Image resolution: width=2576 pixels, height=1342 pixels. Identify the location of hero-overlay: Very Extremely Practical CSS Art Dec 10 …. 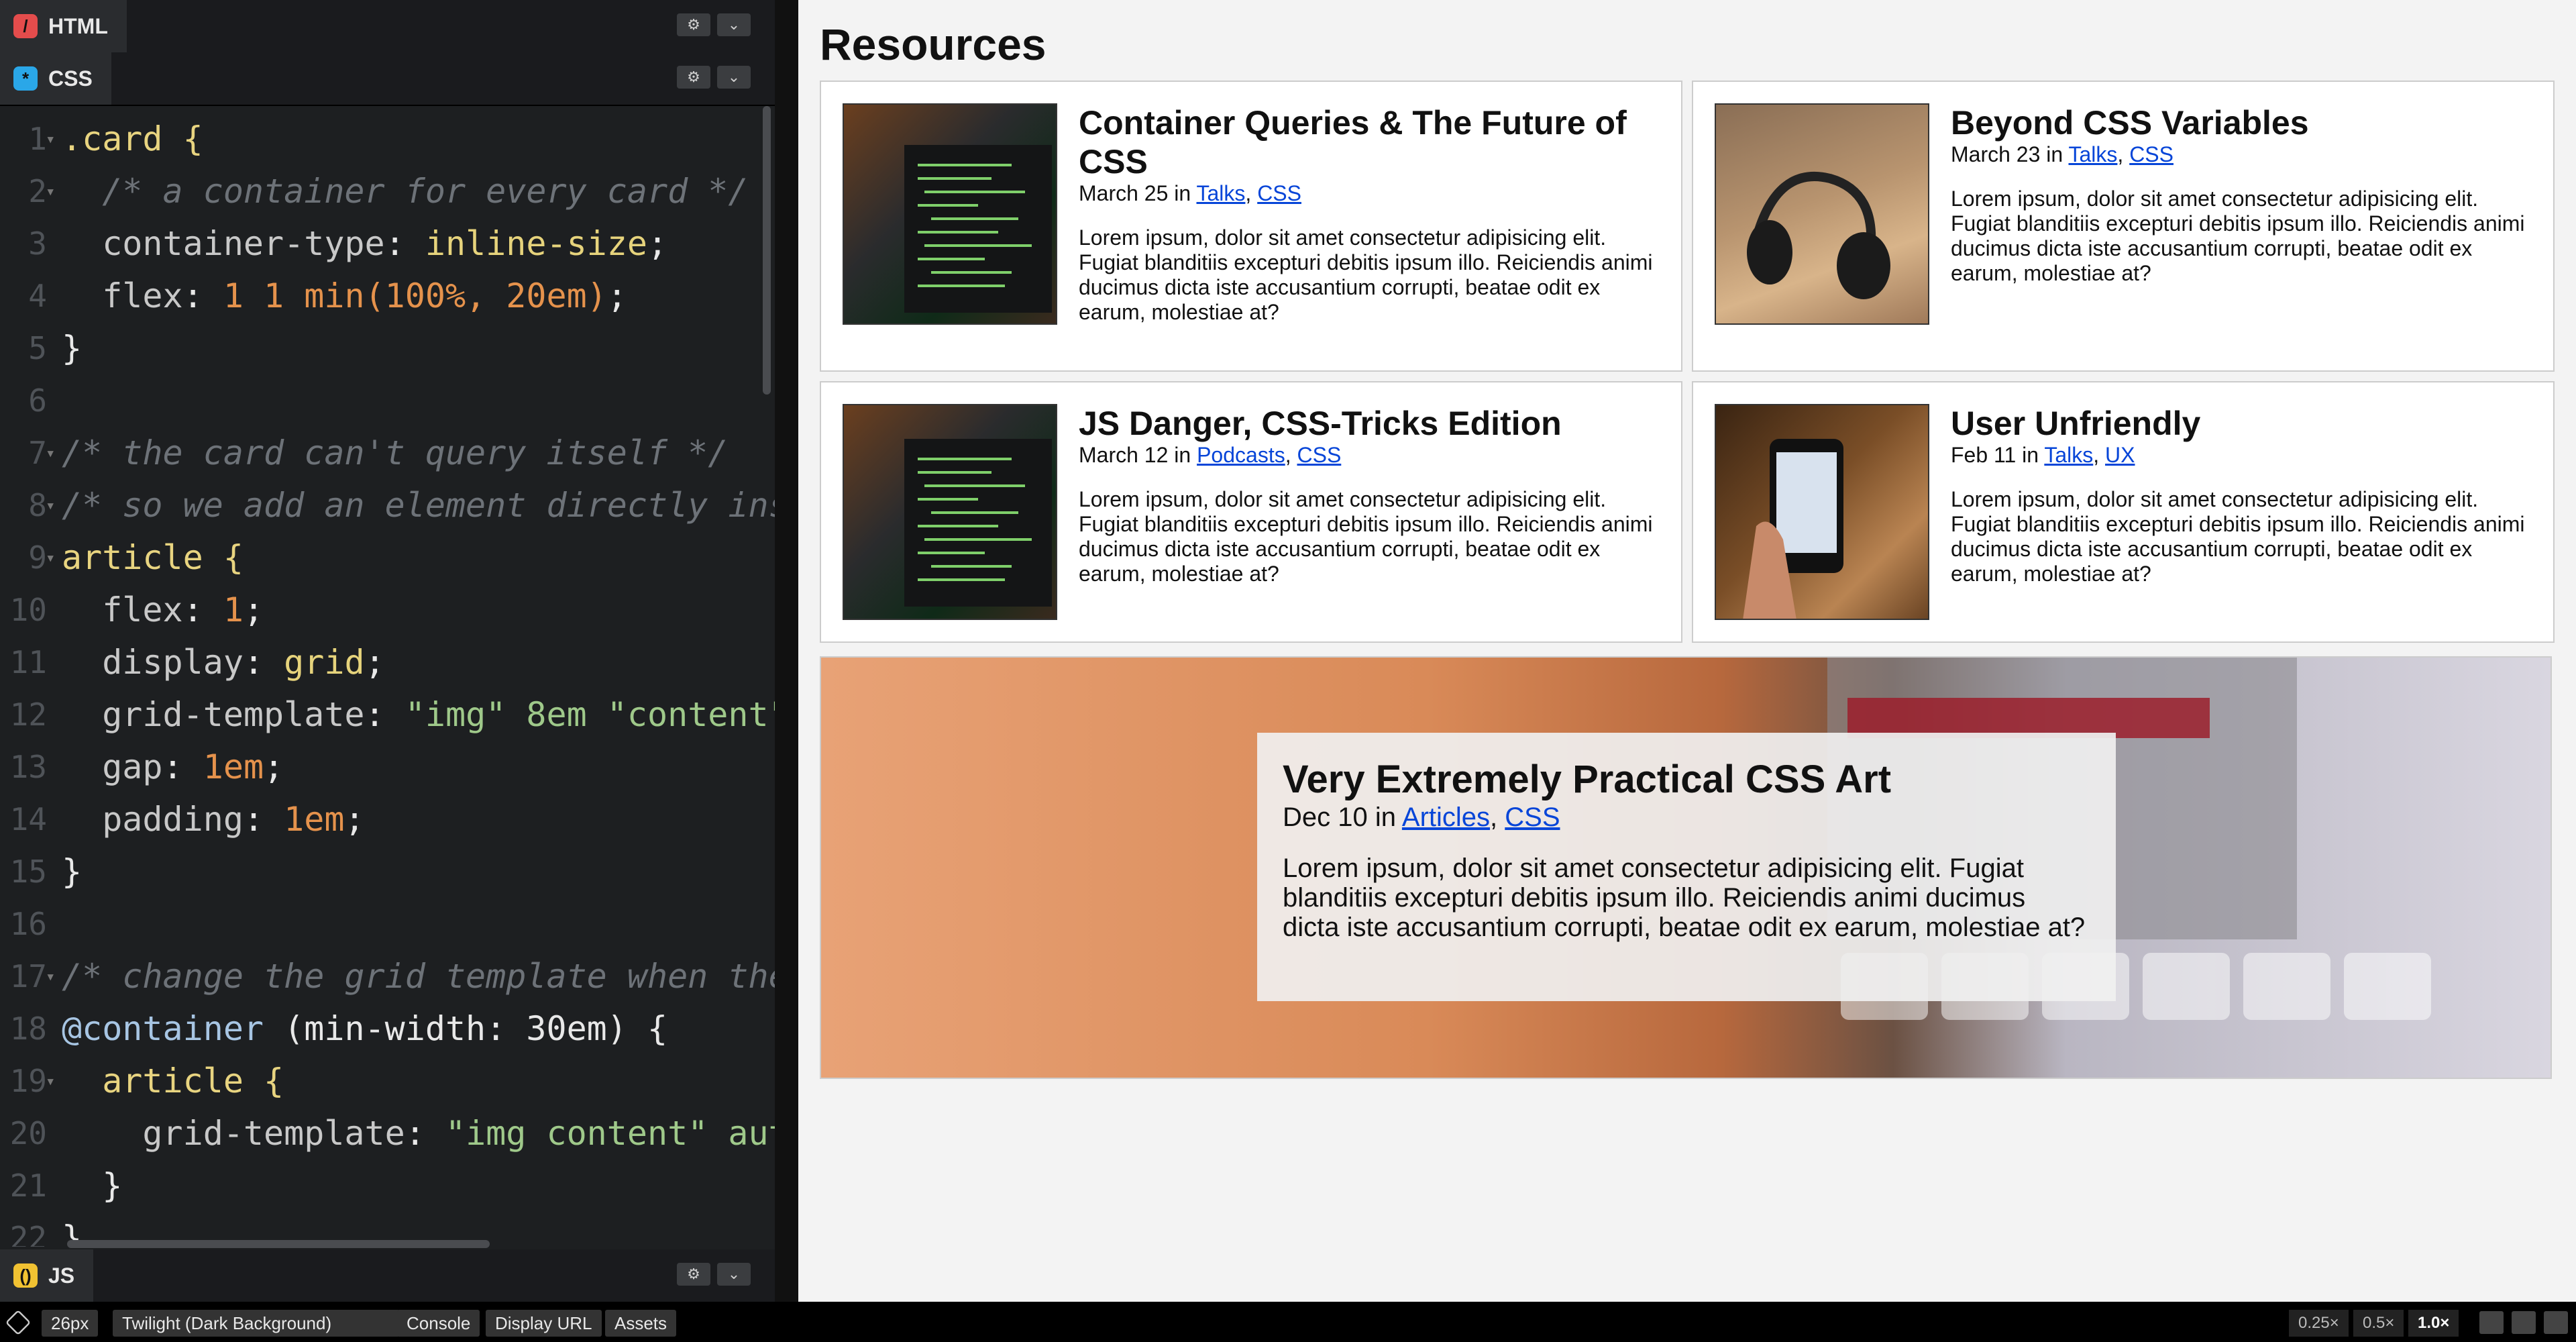
(1686, 867).